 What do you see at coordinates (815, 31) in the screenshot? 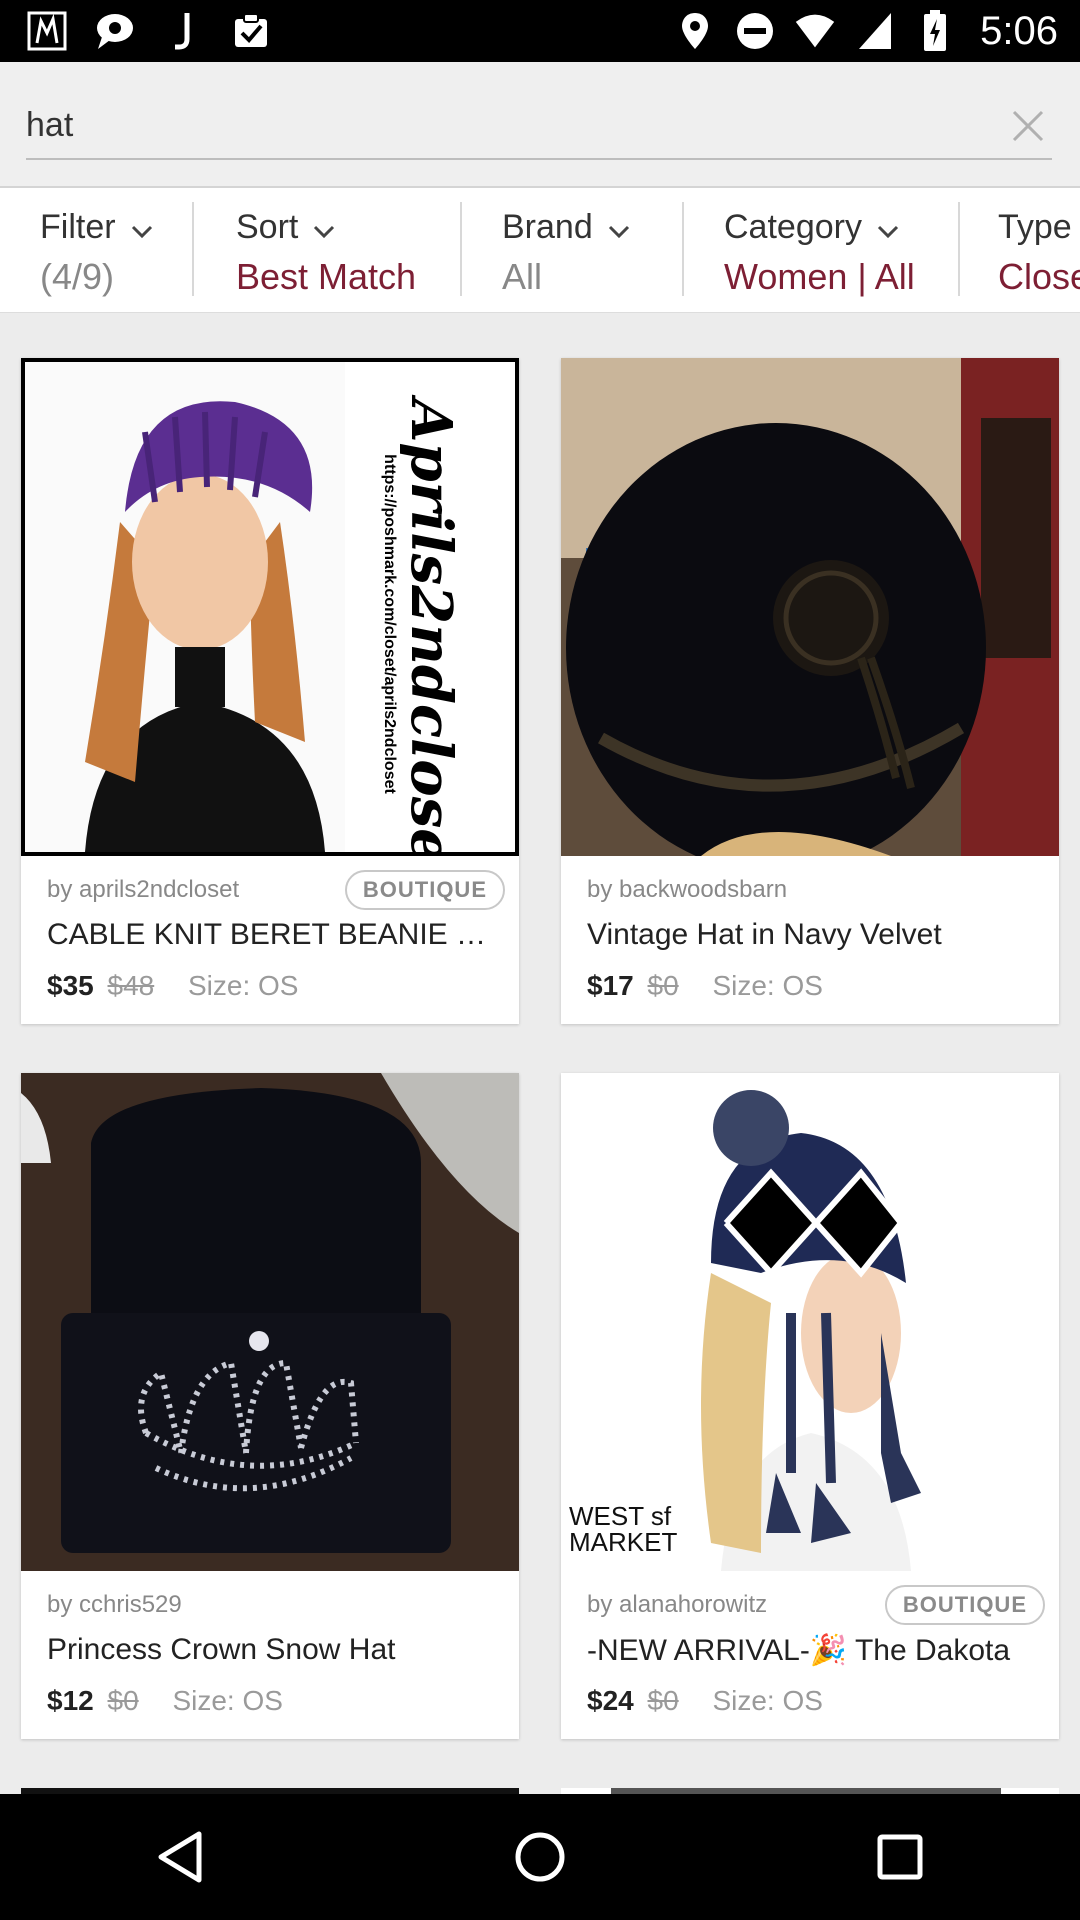
I see `wifi-icon` at bounding box center [815, 31].